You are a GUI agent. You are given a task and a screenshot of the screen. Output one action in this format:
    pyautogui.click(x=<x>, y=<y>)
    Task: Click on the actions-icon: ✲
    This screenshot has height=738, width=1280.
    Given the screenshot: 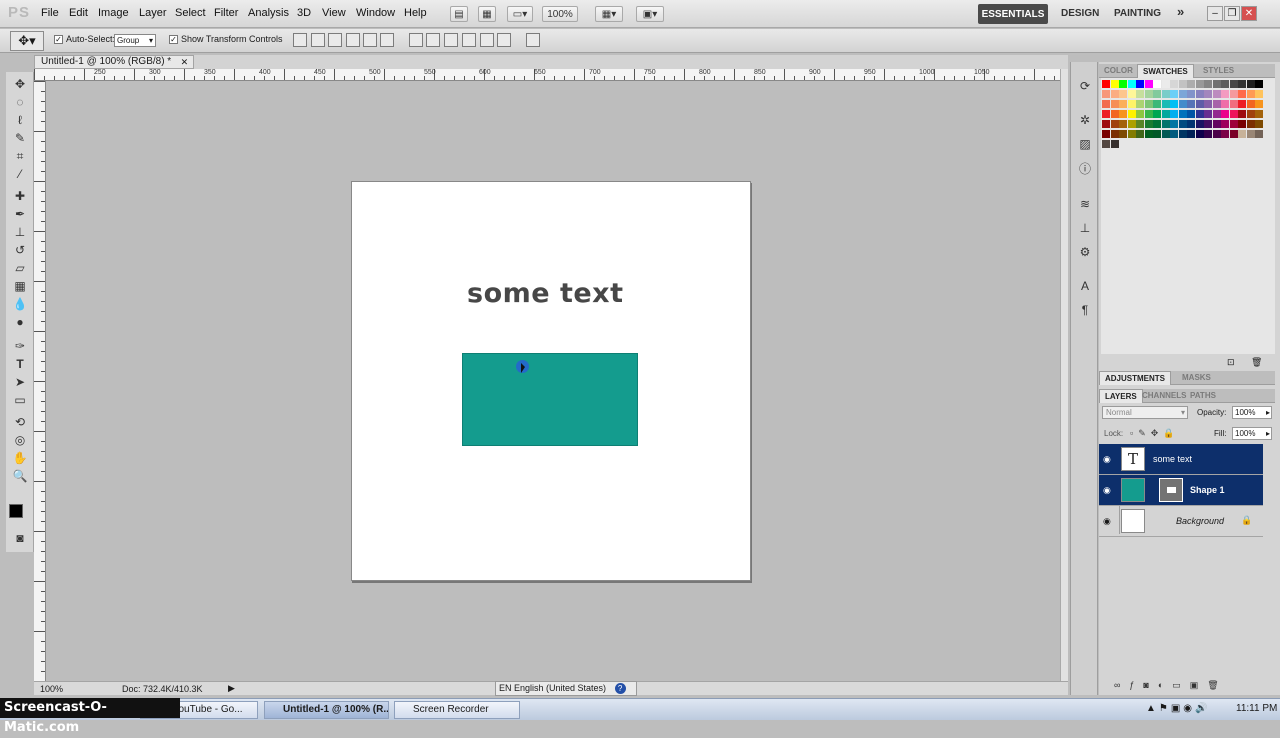 What is the action you would take?
    pyautogui.click(x=1085, y=120)
    